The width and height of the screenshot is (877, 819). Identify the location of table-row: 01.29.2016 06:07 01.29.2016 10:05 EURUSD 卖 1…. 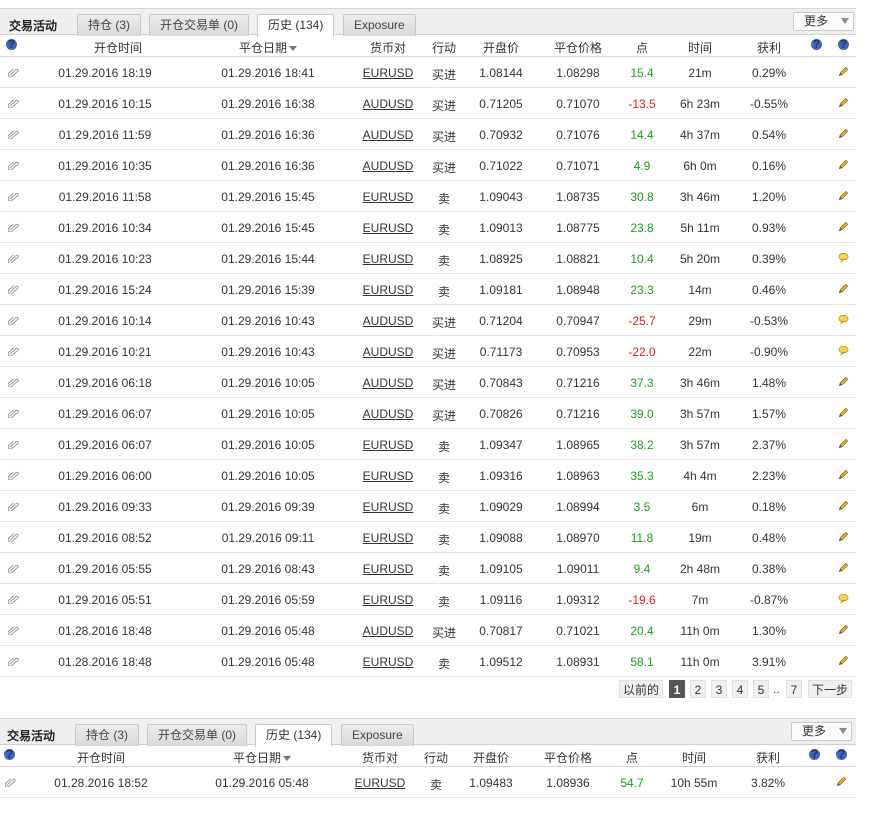
(428, 444).